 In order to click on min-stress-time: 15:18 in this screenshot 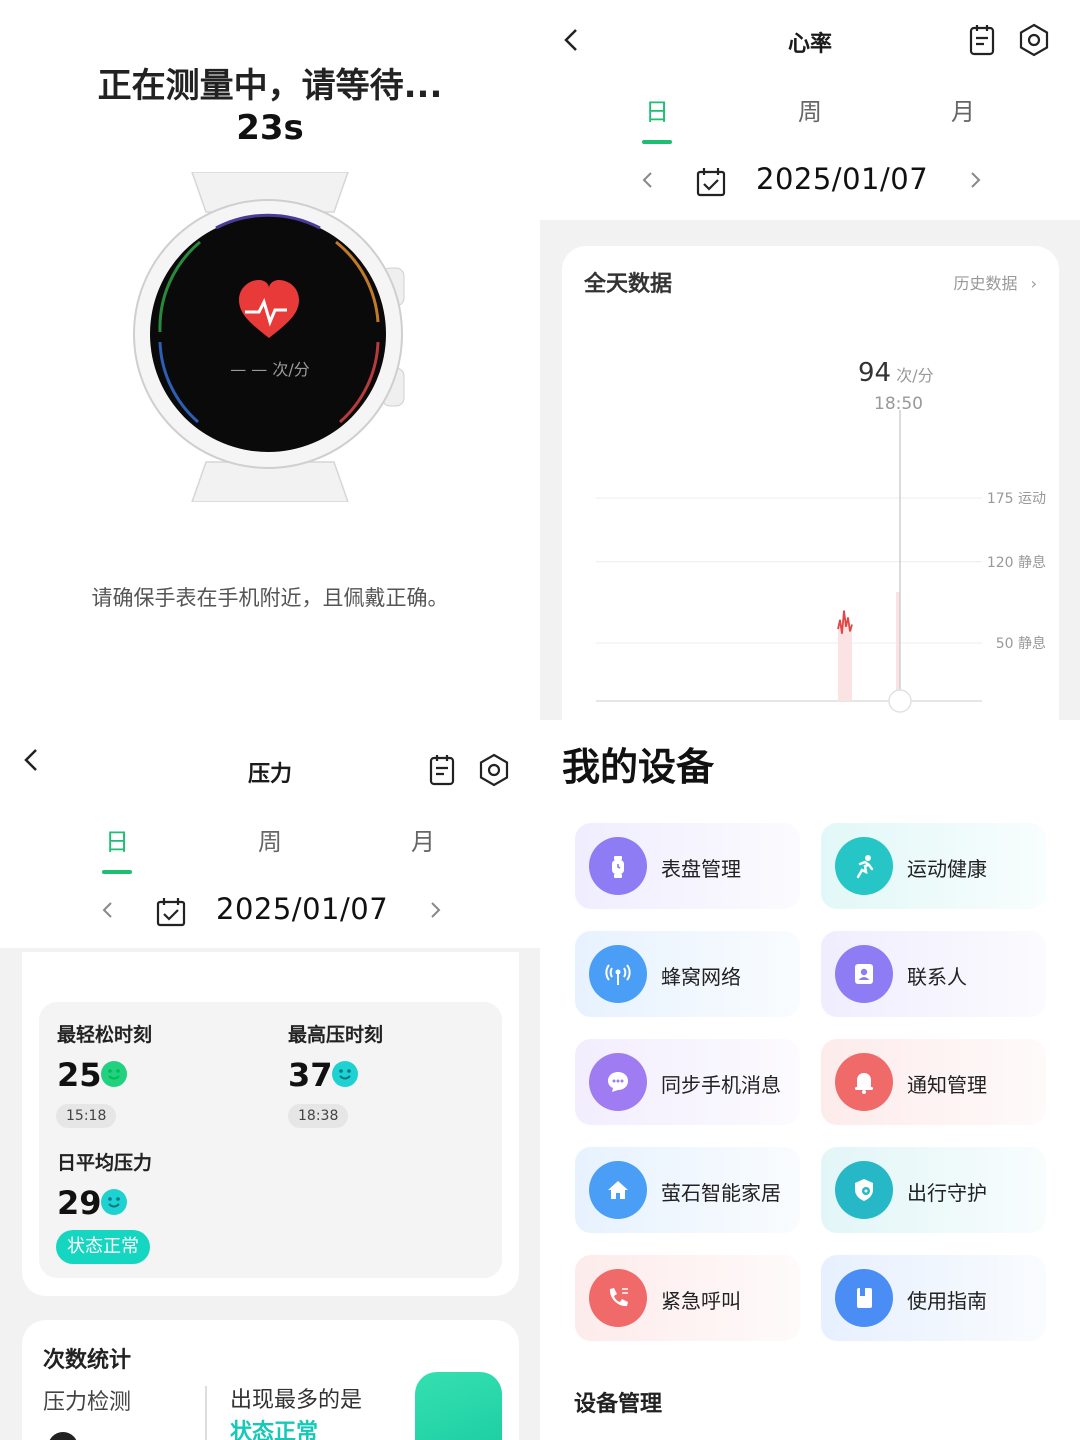, I will do `click(86, 1116)`.